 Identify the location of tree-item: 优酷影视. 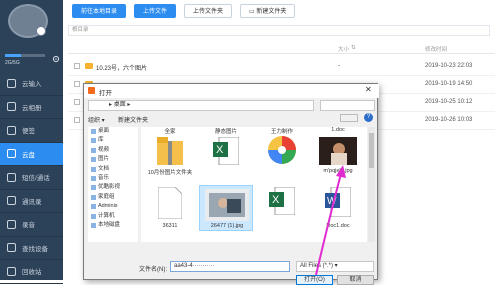
(113, 187).